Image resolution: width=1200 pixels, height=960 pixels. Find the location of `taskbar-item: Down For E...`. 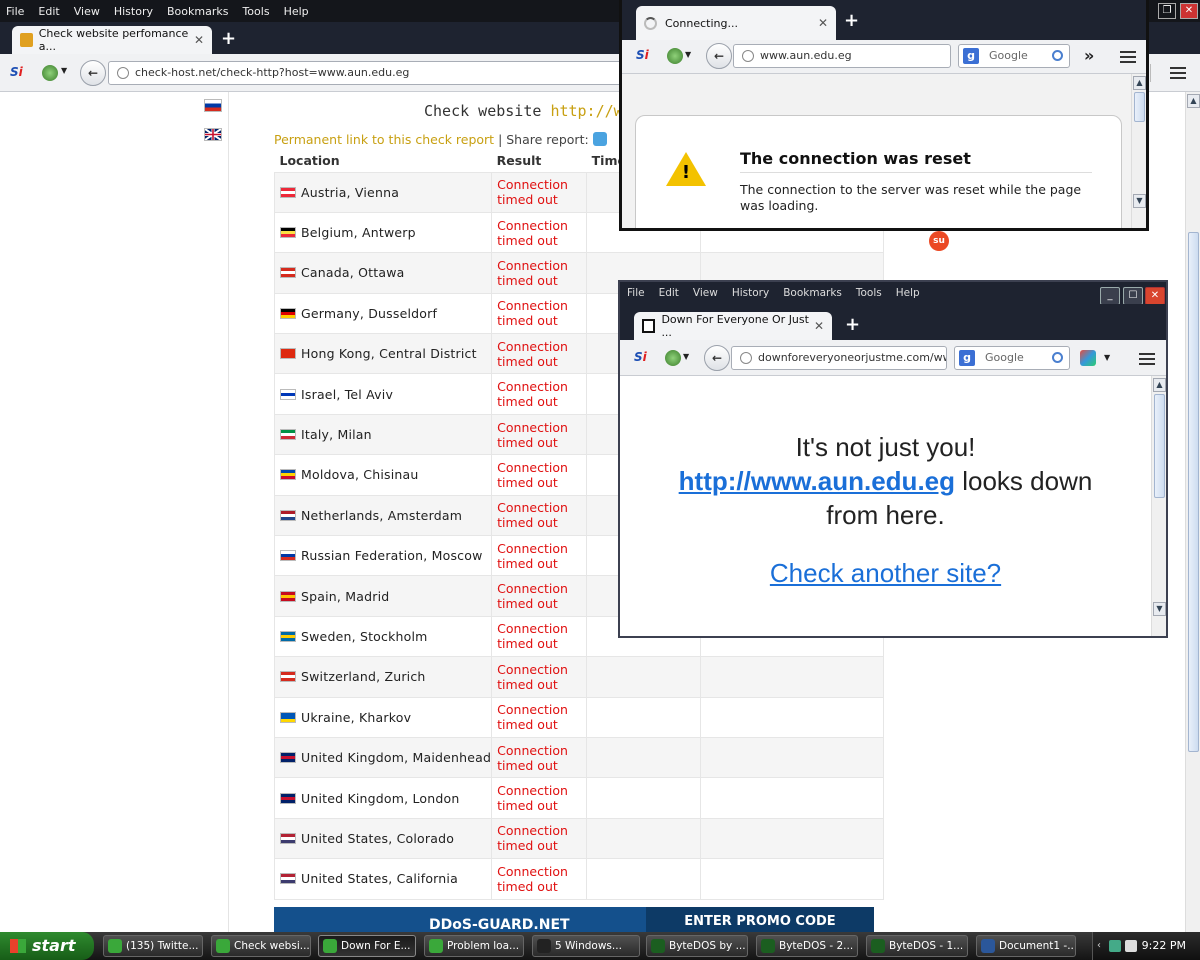

taskbar-item: Down For E... is located at coordinates (367, 946).